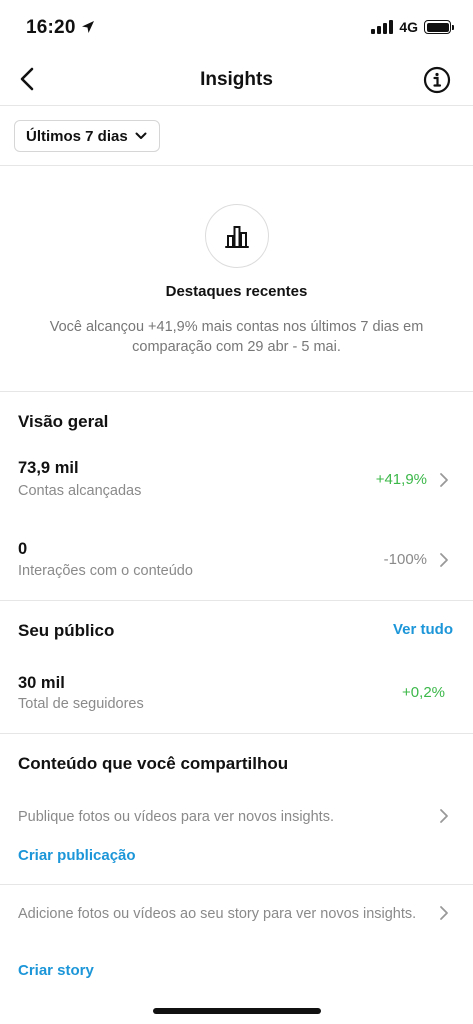  I want to click on status-indicators: 4G, so click(412, 27).